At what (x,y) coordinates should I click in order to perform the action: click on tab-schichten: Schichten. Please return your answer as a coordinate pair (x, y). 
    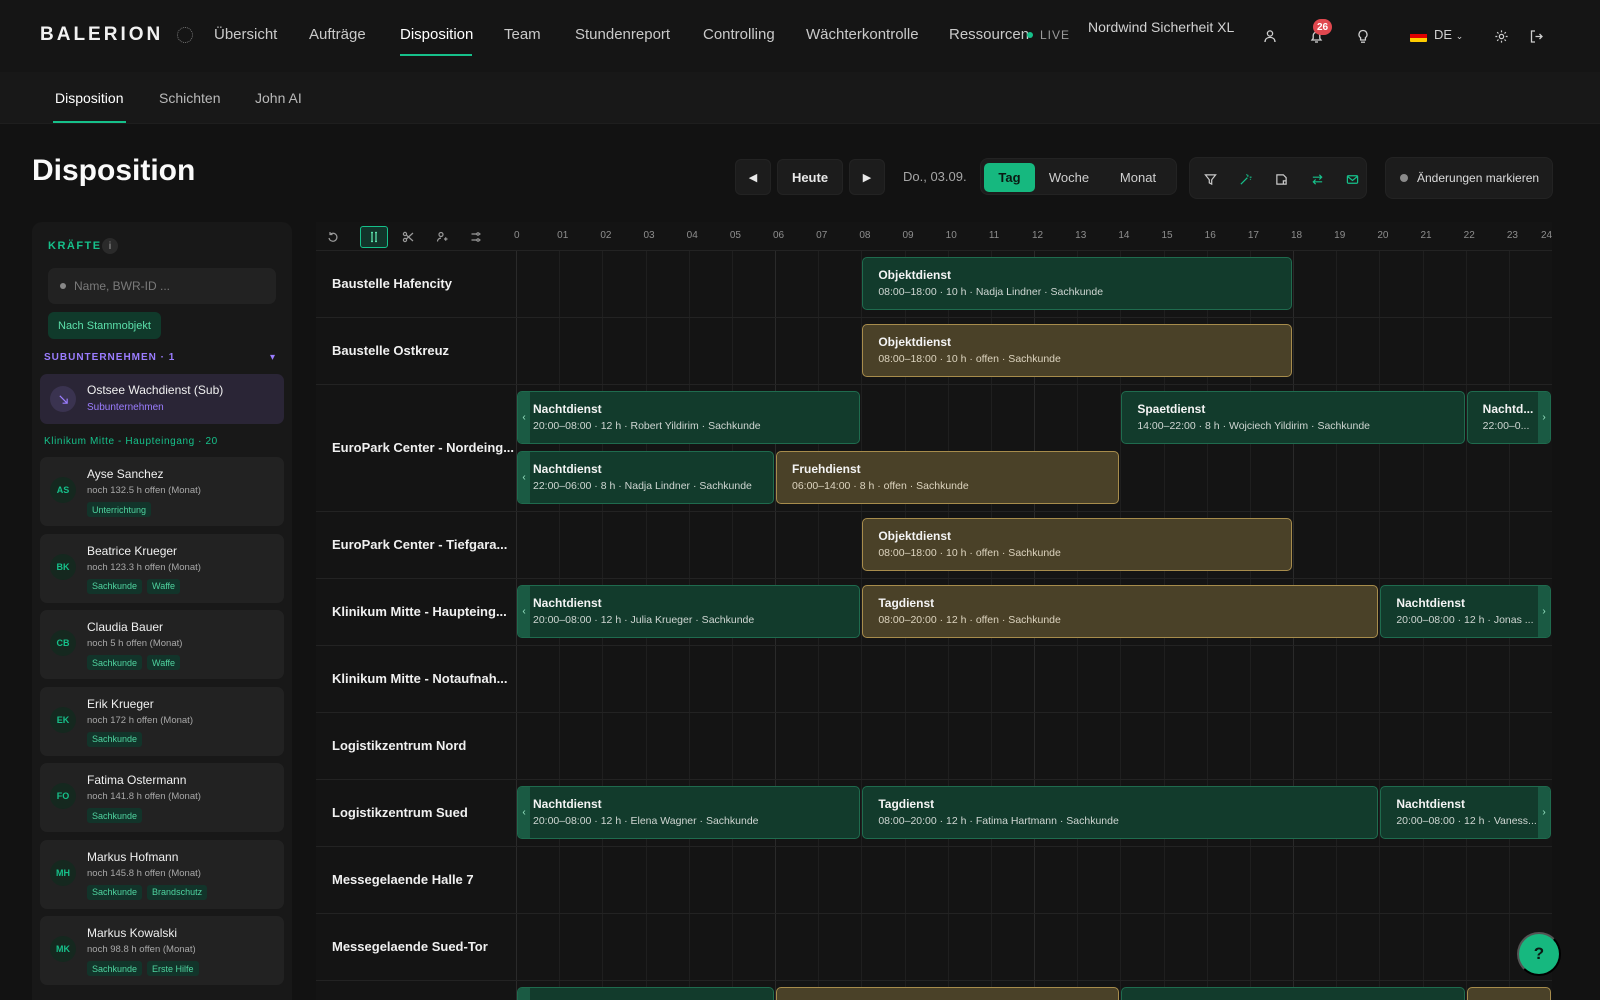
    Looking at the image, I should click on (189, 98).